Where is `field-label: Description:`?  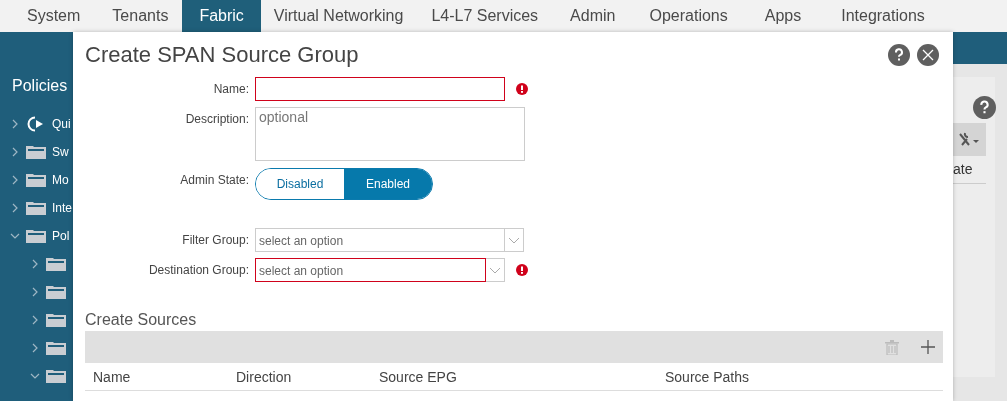 field-label: Description: is located at coordinates (216, 118).